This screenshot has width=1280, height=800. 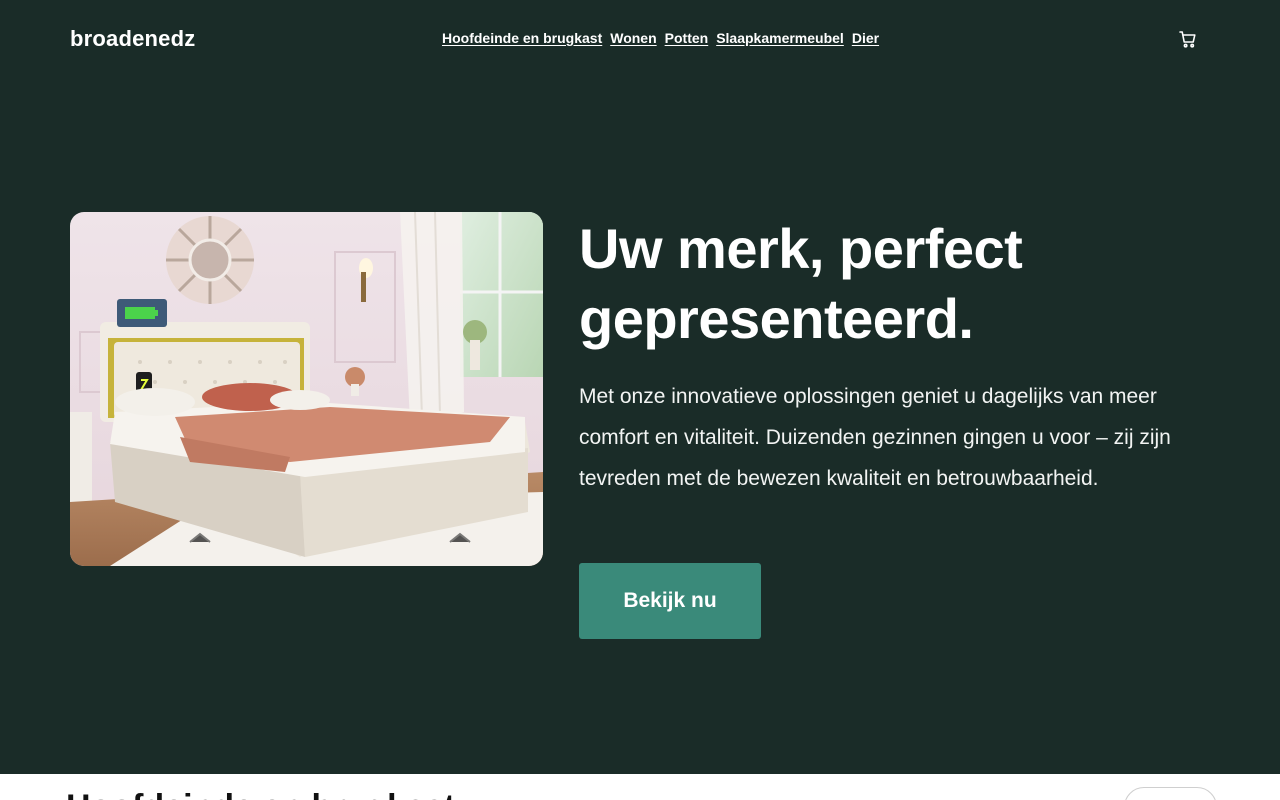 What do you see at coordinates (1170, 793) in the screenshot?
I see `section-view-all-button` at bounding box center [1170, 793].